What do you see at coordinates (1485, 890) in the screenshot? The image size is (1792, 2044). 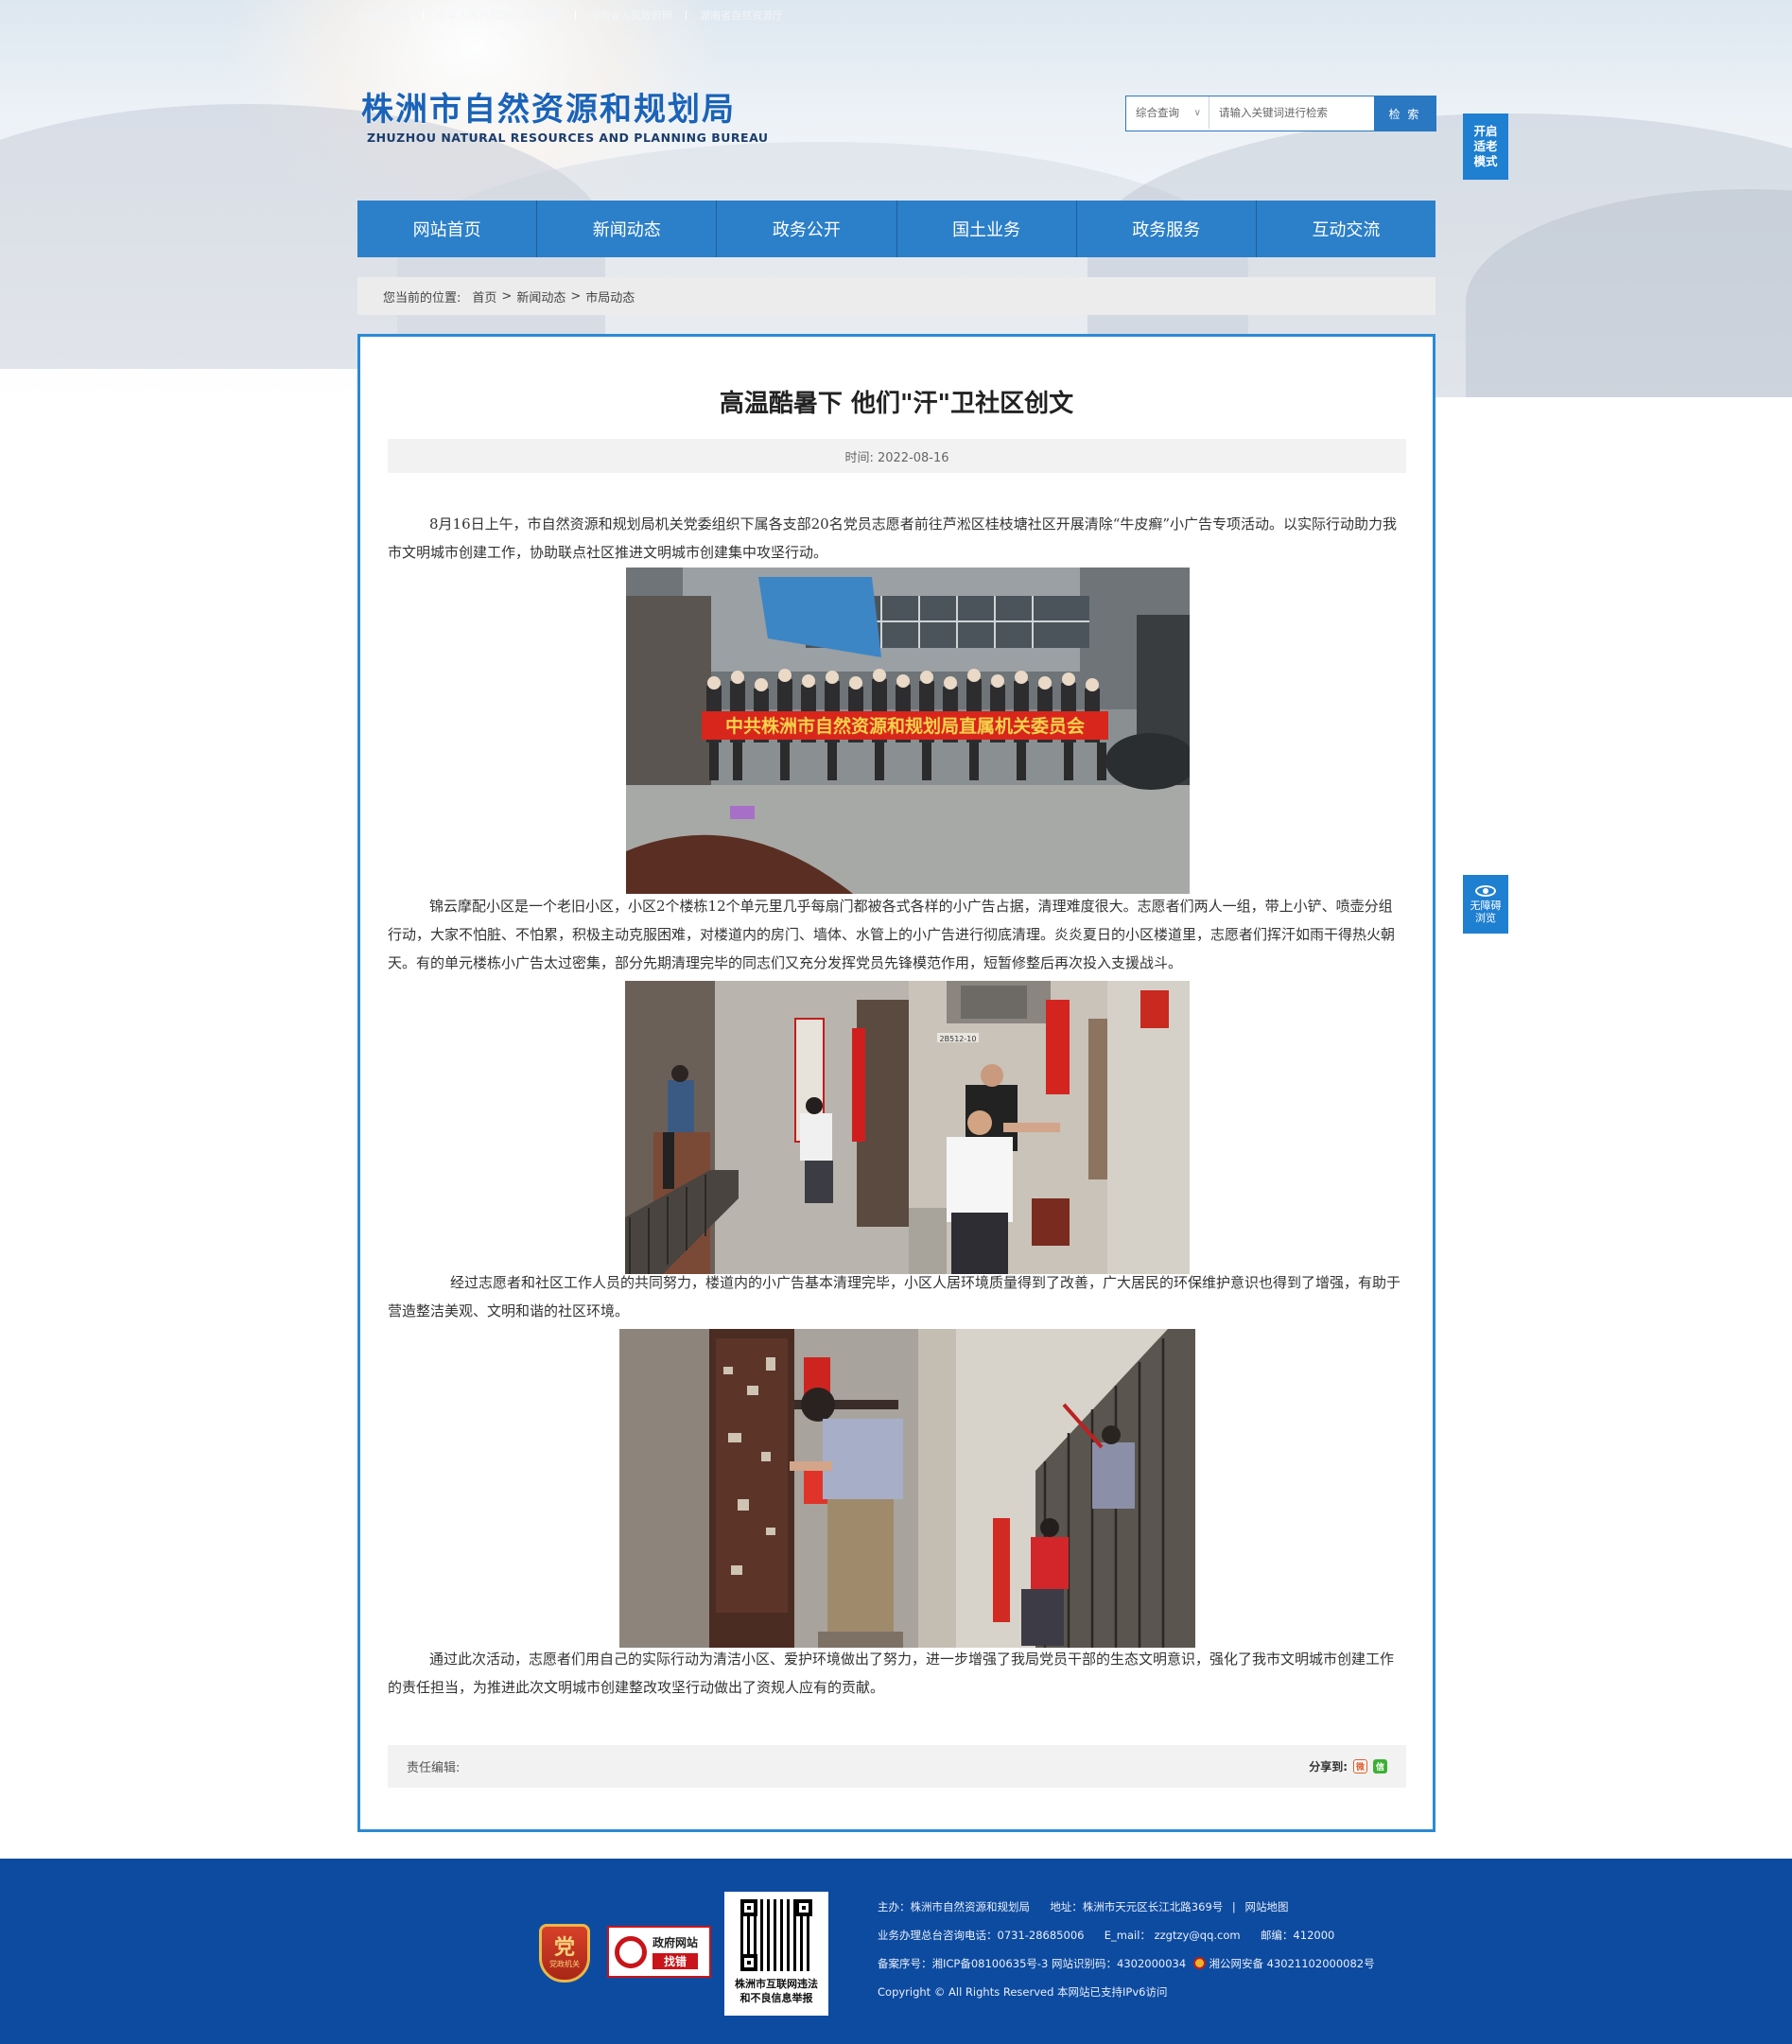 I see `eye-icon` at bounding box center [1485, 890].